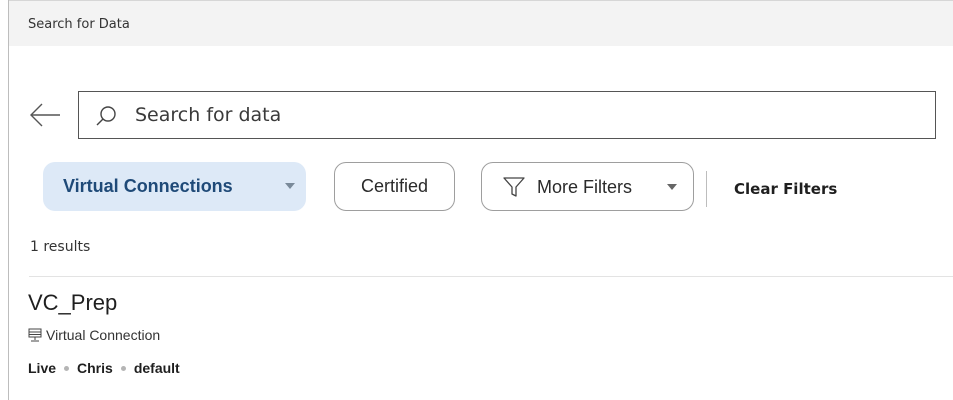 This screenshot has height=400, width=953. I want to click on back-arrow-icon, so click(45, 115).